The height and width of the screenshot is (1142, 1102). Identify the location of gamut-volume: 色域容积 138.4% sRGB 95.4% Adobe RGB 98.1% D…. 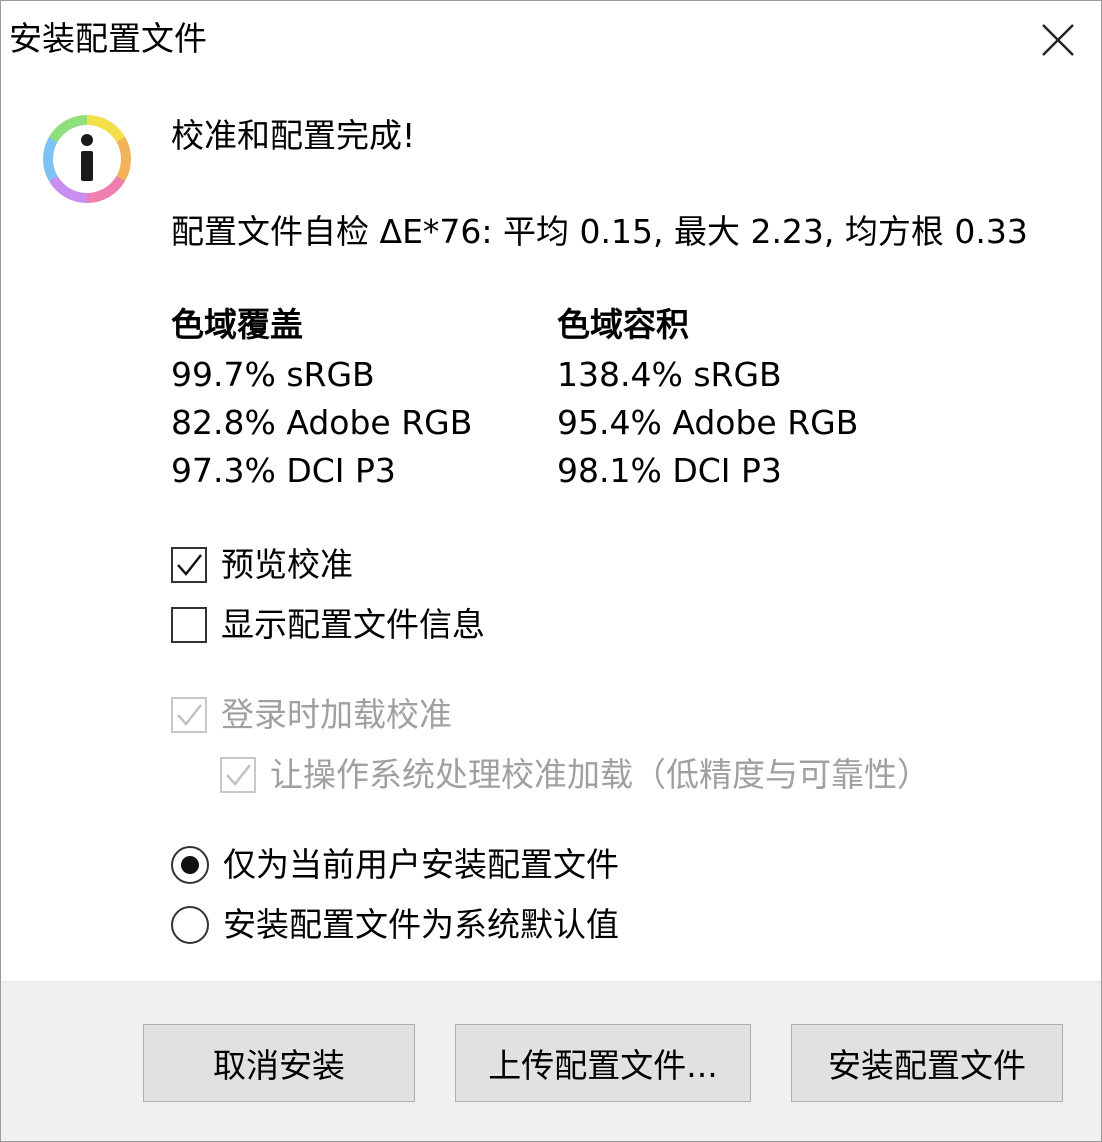
(707, 398).